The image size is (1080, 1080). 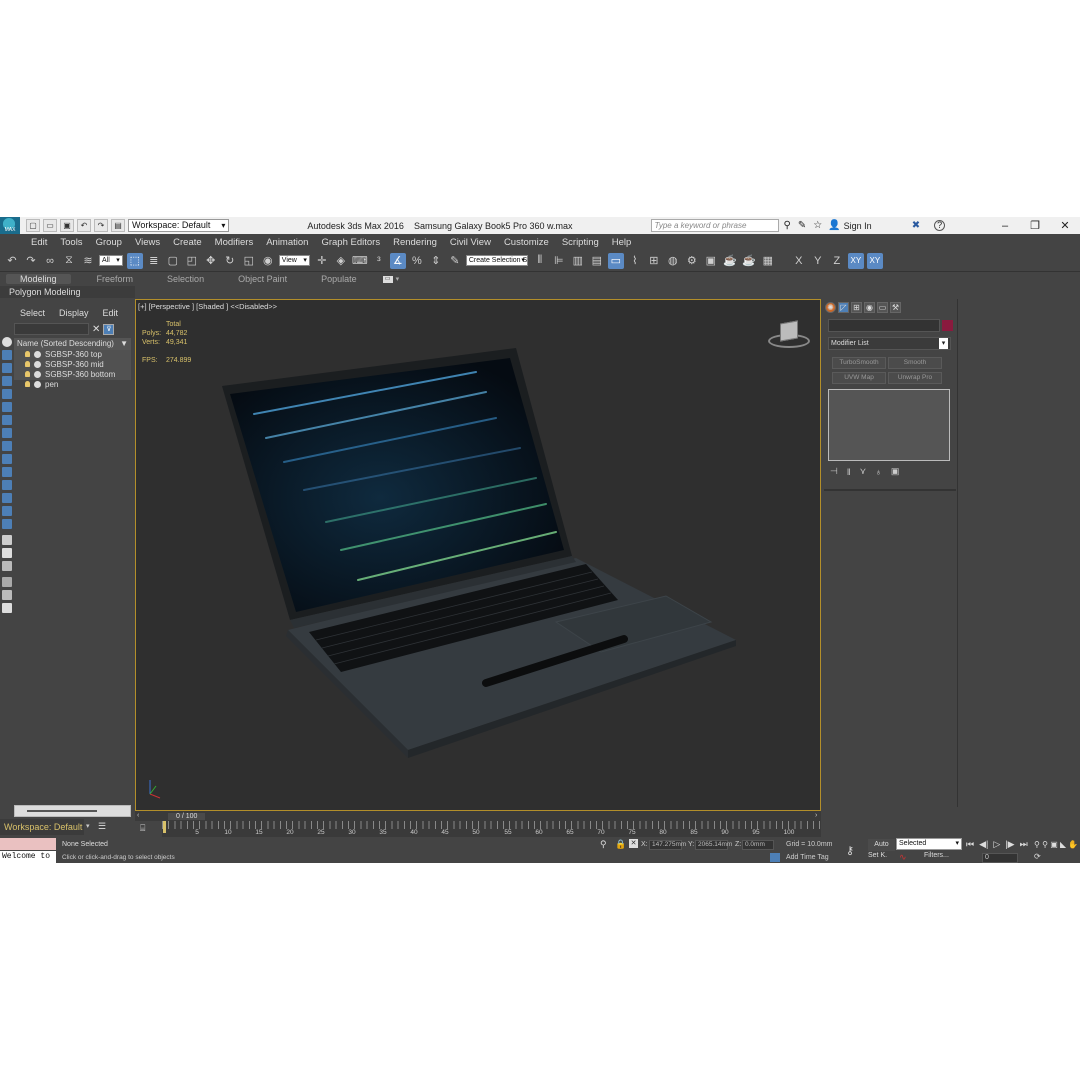 What do you see at coordinates (7, 394) in the screenshot?
I see `shapes-filter-icon` at bounding box center [7, 394].